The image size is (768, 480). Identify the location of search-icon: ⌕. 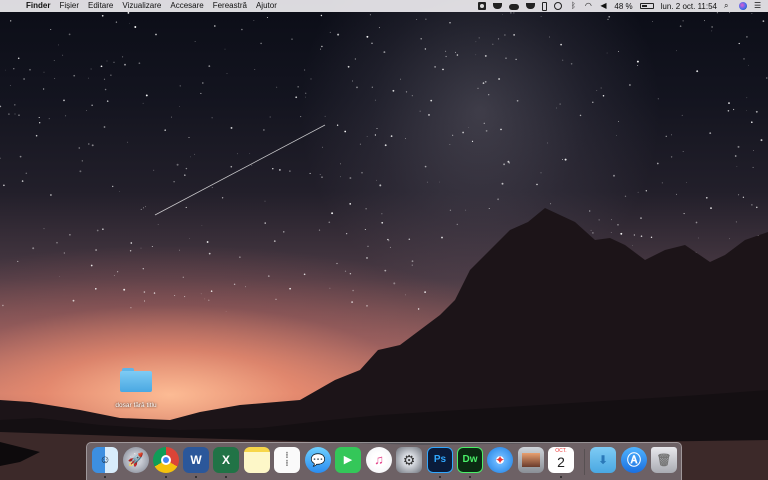
(728, 6).